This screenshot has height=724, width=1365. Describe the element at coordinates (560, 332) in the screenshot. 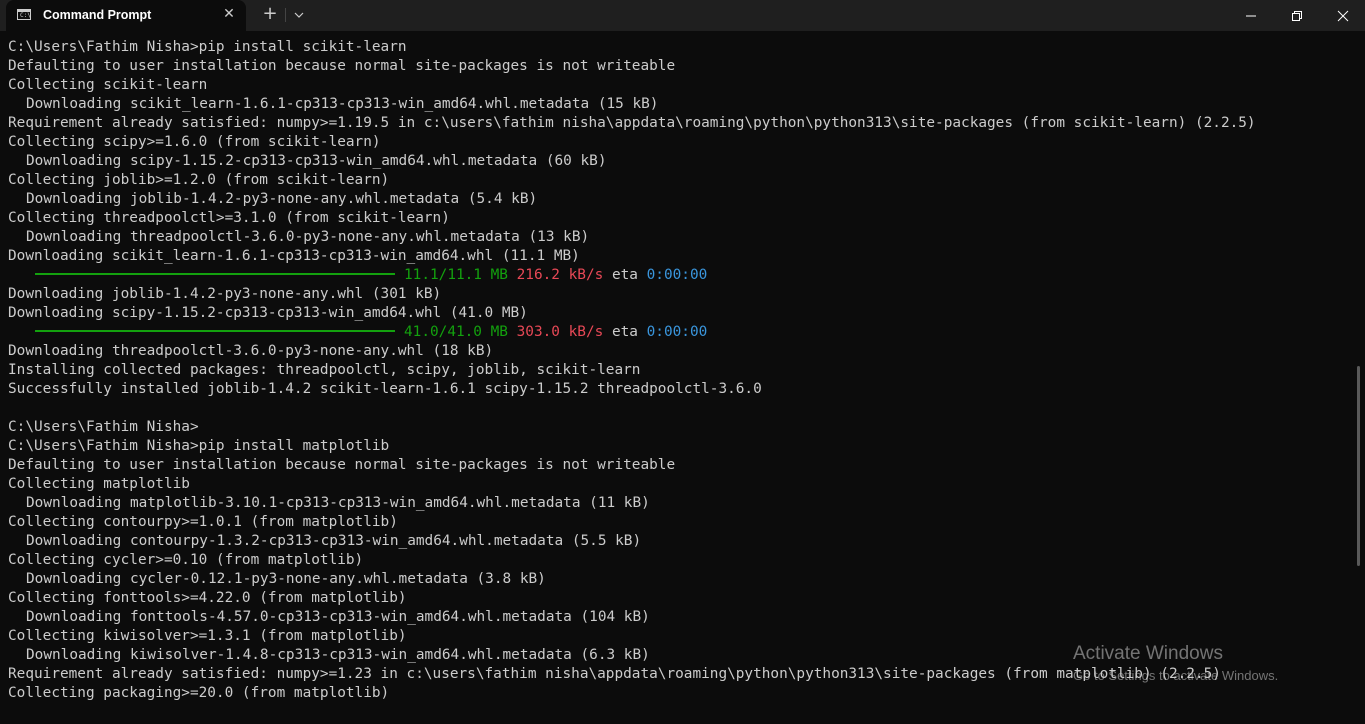

I see `progress-speed: 303.0 kB/s` at that location.